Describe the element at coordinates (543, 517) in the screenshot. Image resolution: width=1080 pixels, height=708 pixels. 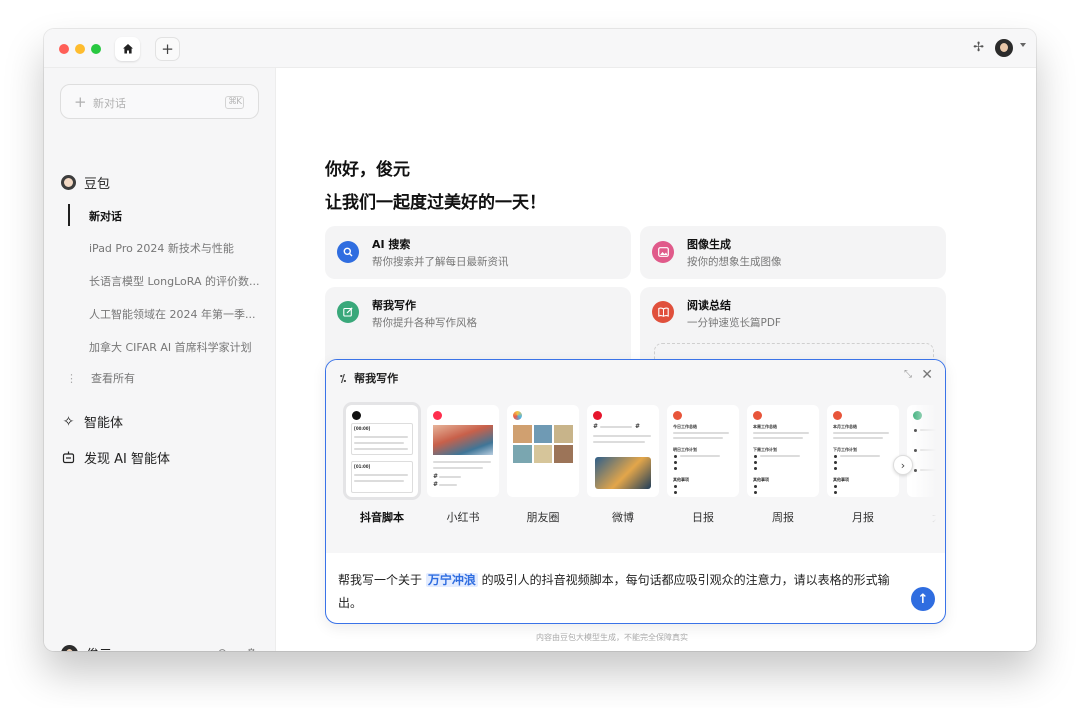
I see `template-label: 朋友圈` at that location.